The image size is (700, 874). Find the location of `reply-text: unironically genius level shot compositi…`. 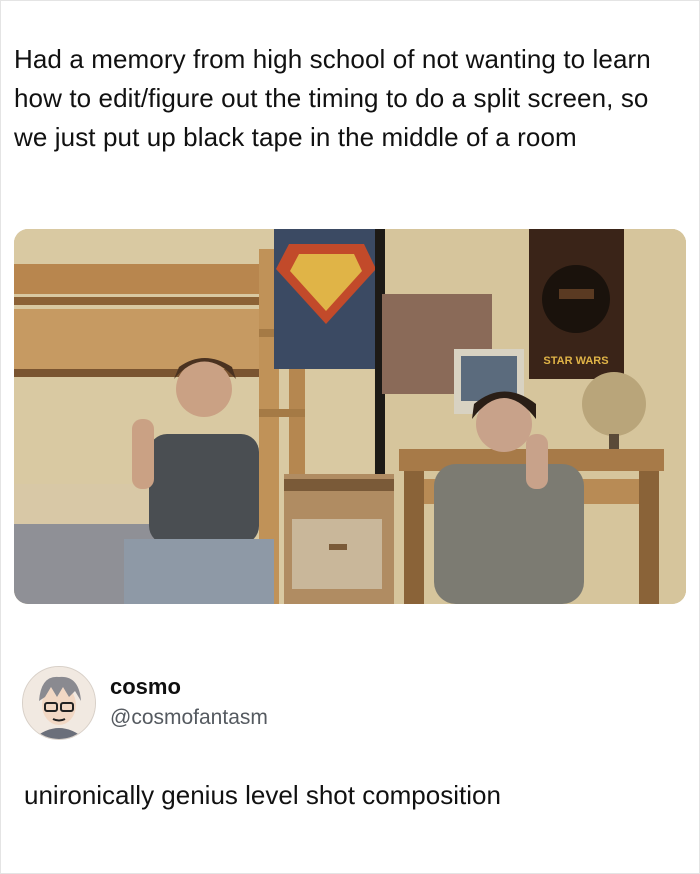

reply-text: unironically genius level shot compositi… is located at coordinates (262, 795).